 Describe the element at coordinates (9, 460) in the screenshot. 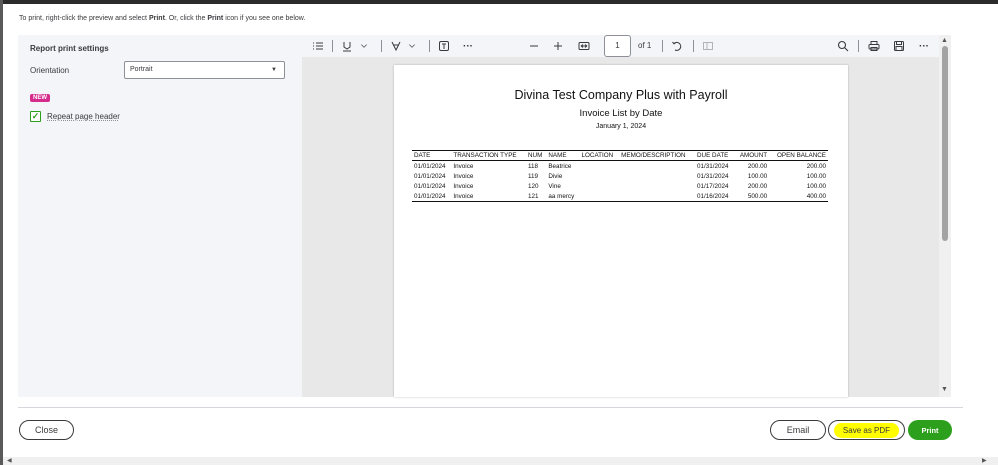

I see `scroll-left-icon: ◀` at that location.